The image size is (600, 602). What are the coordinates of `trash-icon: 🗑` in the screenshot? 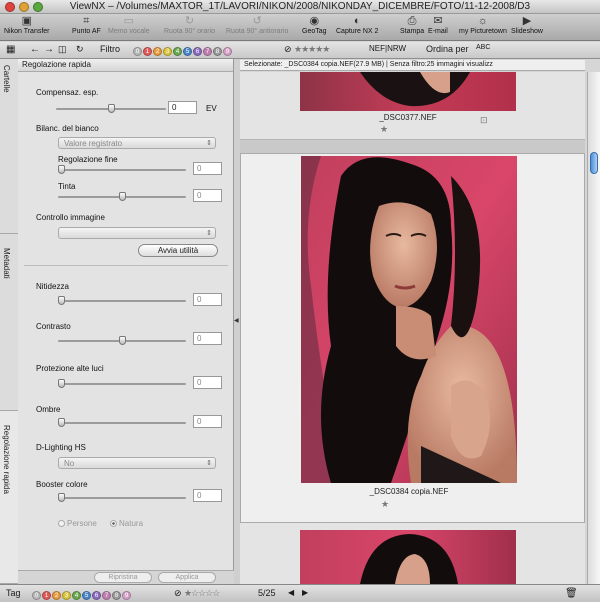 It's located at (571, 593).